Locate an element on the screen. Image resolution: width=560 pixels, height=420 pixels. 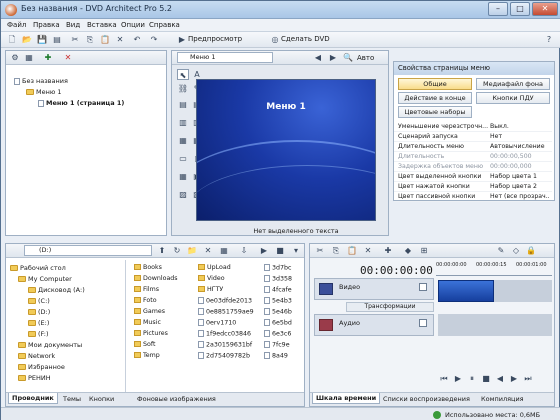
copy-icon: ⎘ is located at coordinates (90, 39).